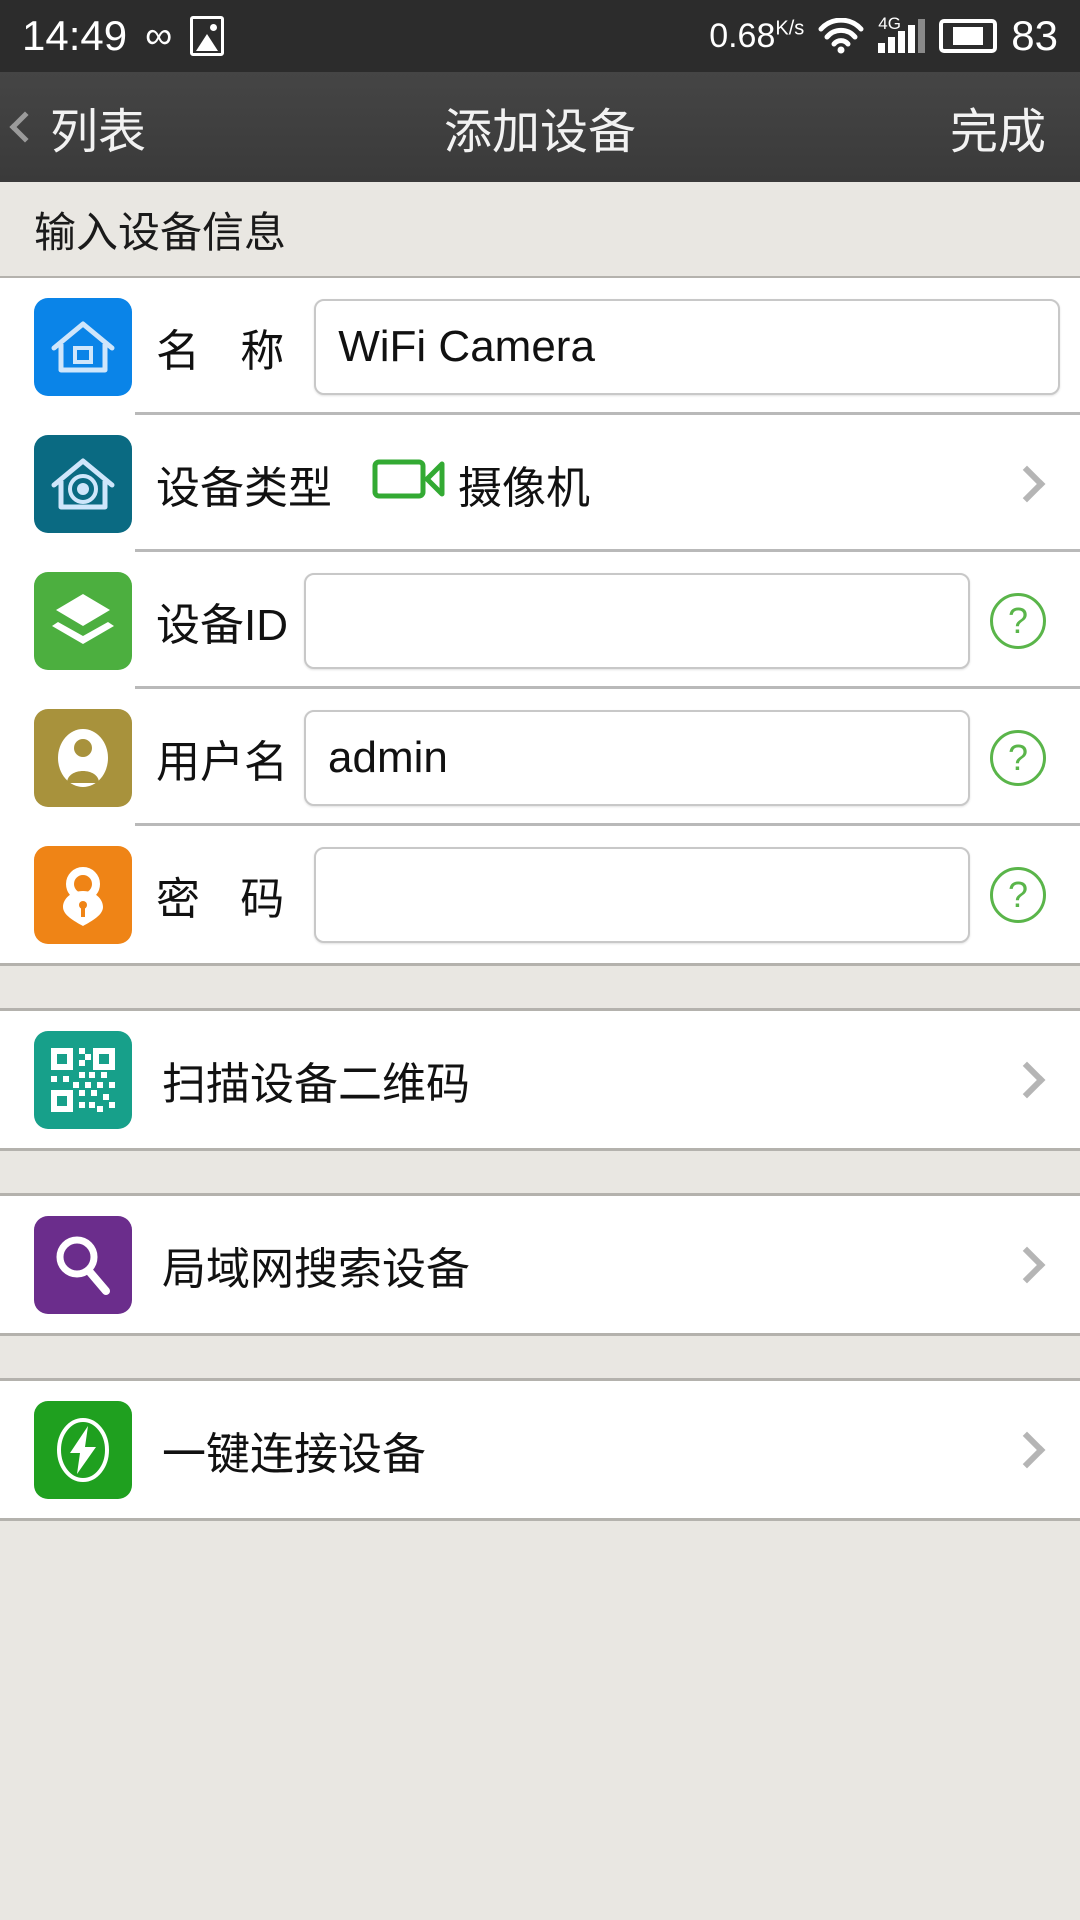 Image resolution: width=1080 pixels, height=1920 pixels. What do you see at coordinates (841, 35) in the screenshot?
I see `wifi-icon` at bounding box center [841, 35].